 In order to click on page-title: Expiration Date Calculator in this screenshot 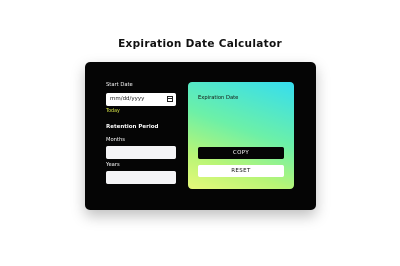, I will do `click(200, 44)`.